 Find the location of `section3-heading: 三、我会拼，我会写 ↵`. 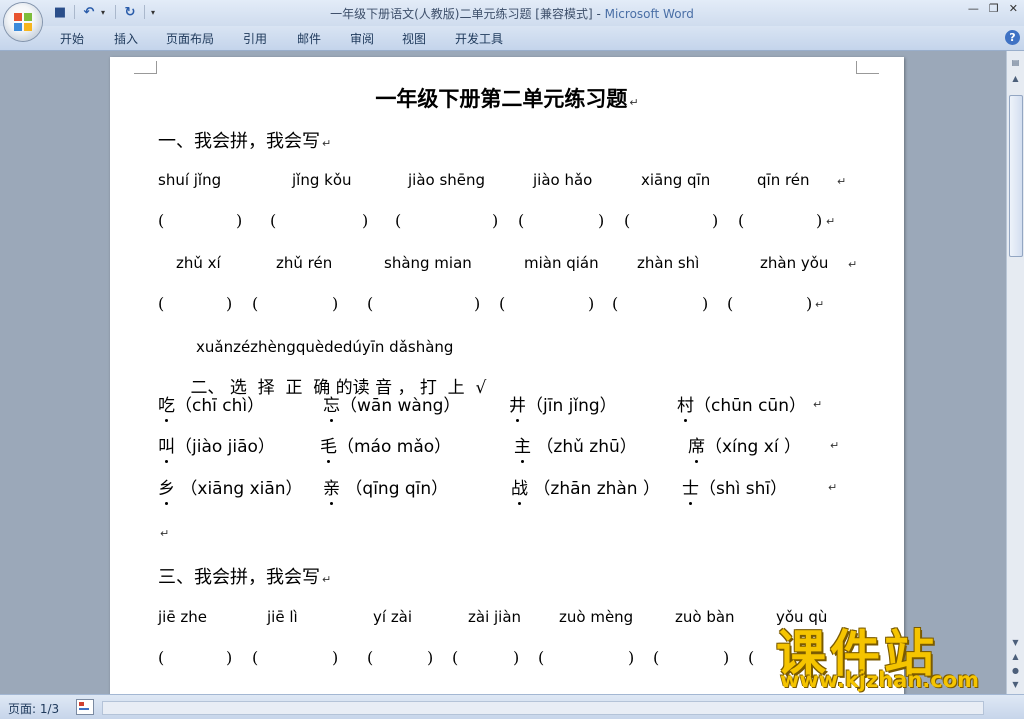

section3-heading: 三、我会拼，我会写 ↵ is located at coordinates (244, 576).